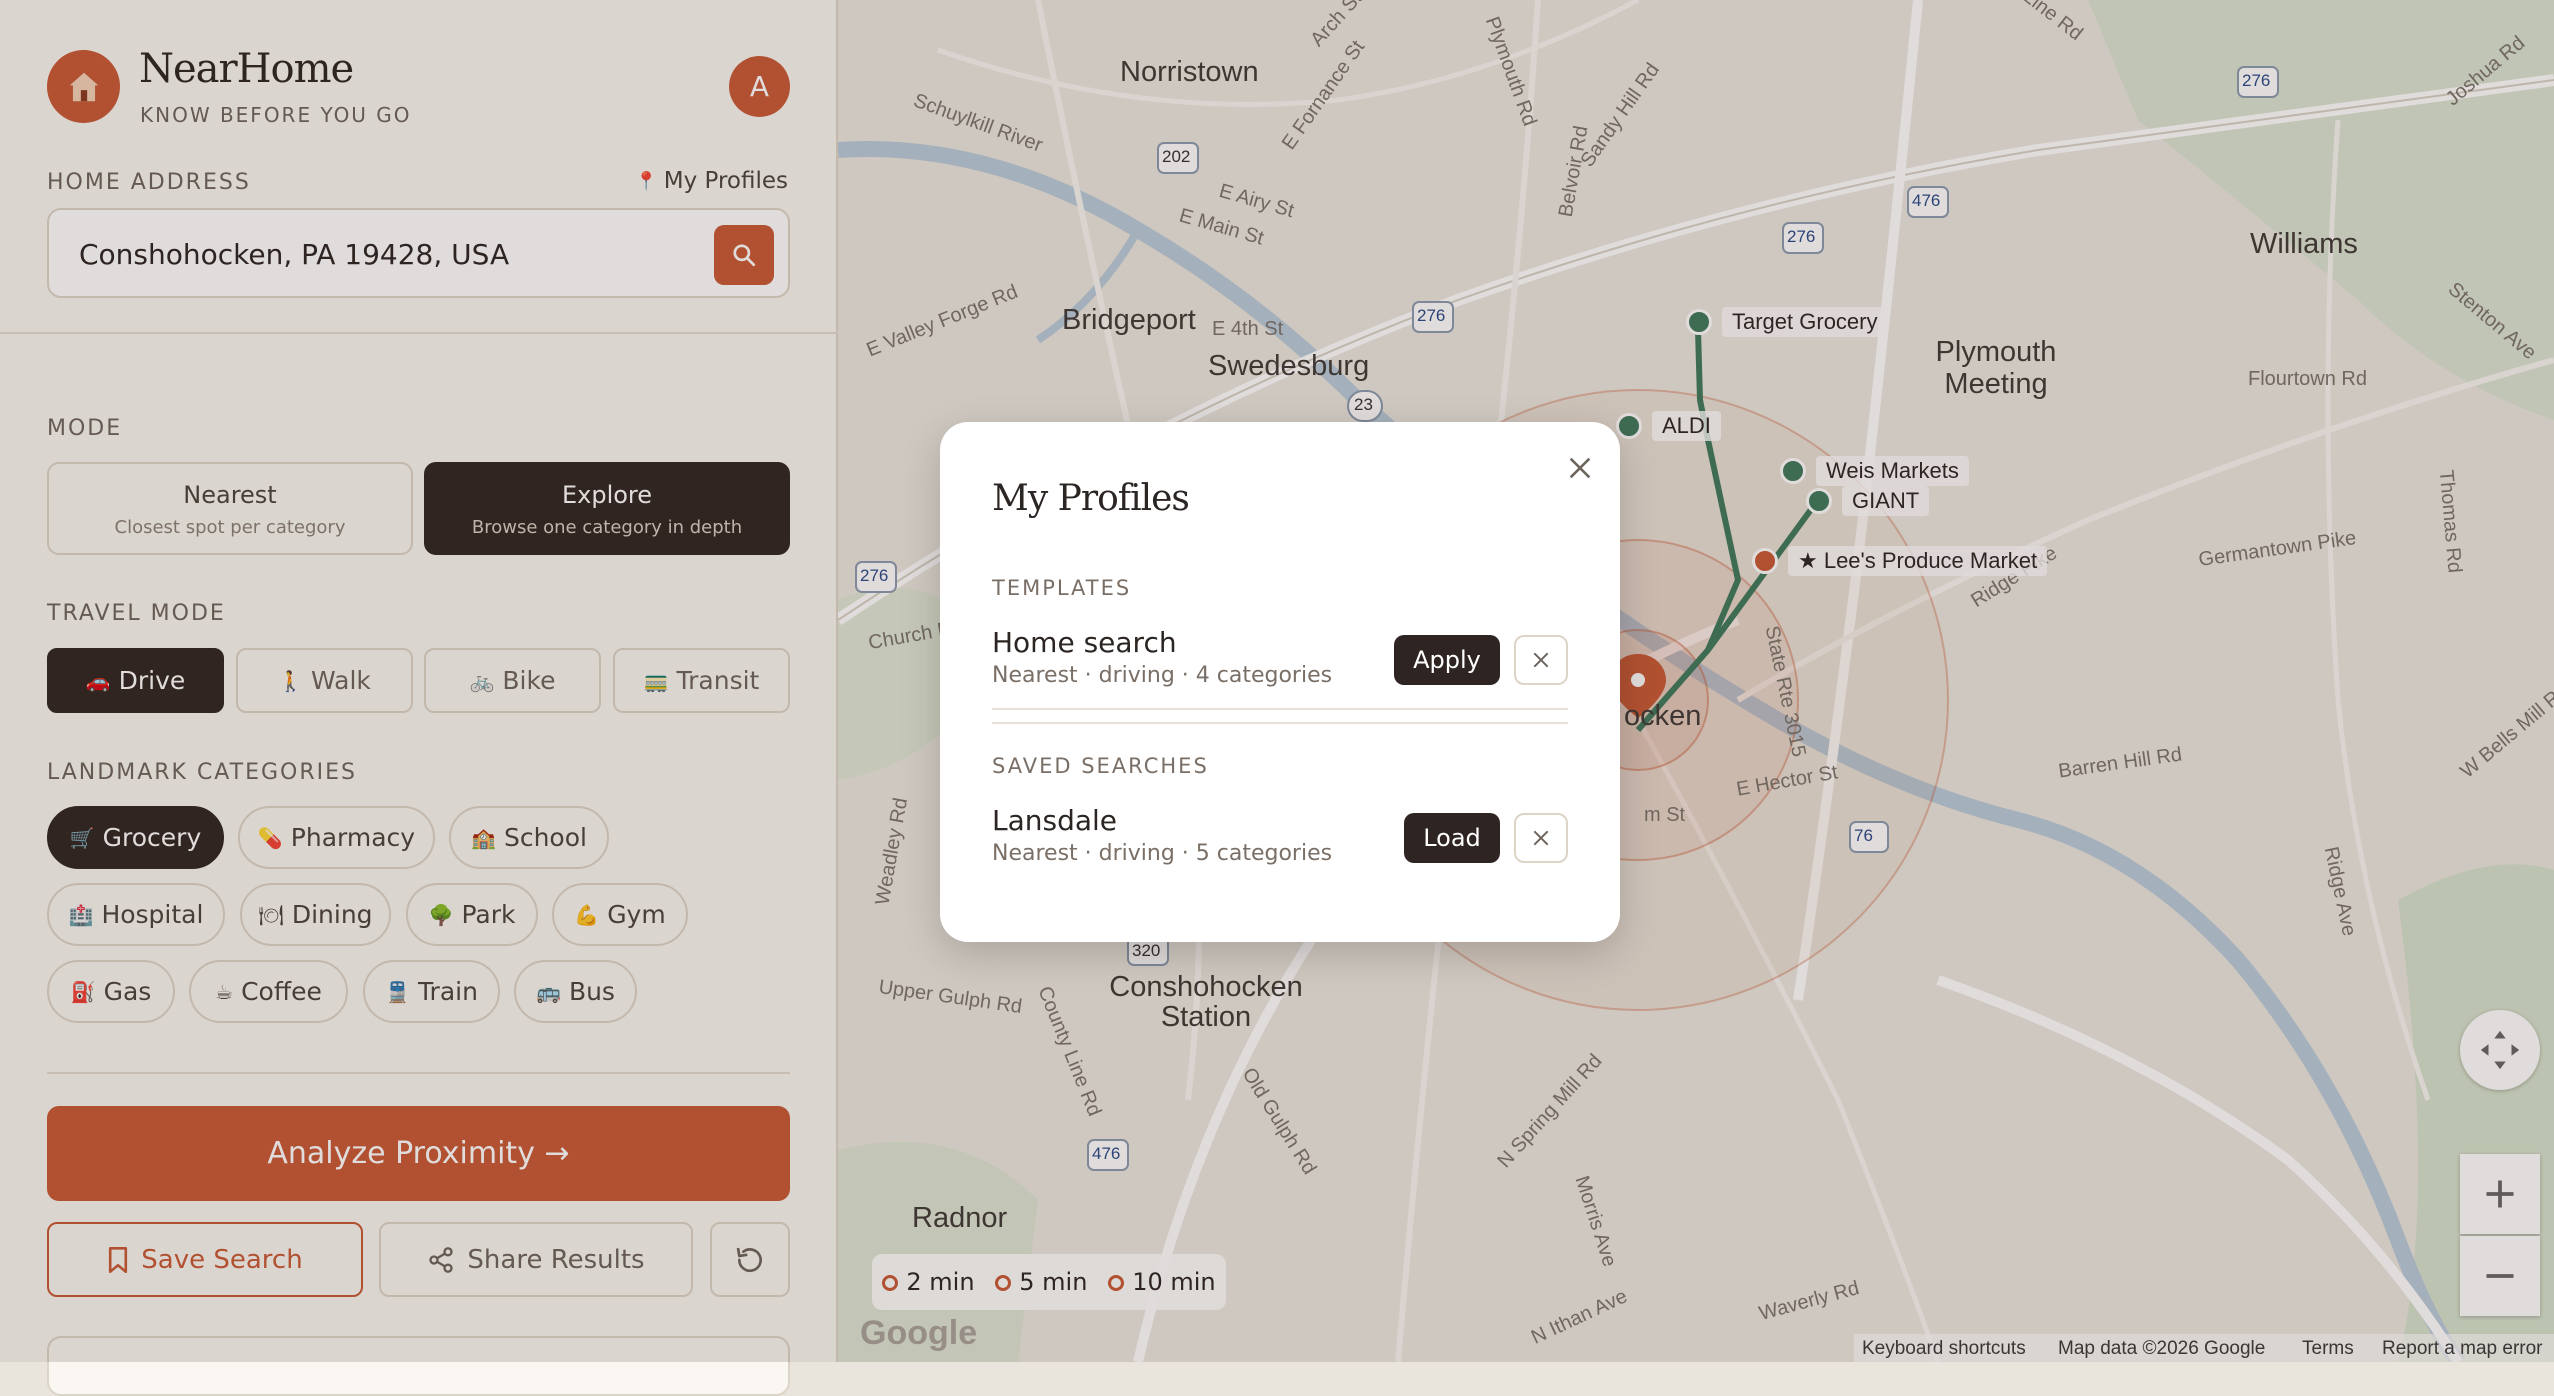 Image resolution: width=2554 pixels, height=1396 pixels. I want to click on template-meta: Nearest · driving · 4 categories, so click(1162, 675).